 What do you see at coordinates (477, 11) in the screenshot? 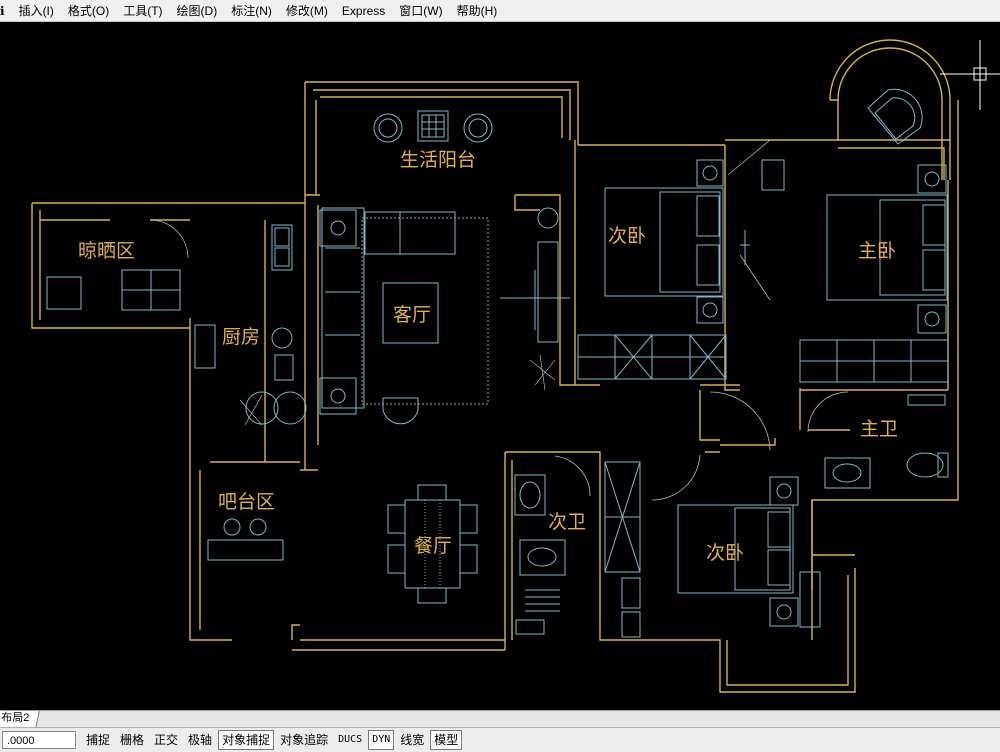
I see `menu-help: 帮助(H)` at bounding box center [477, 11].